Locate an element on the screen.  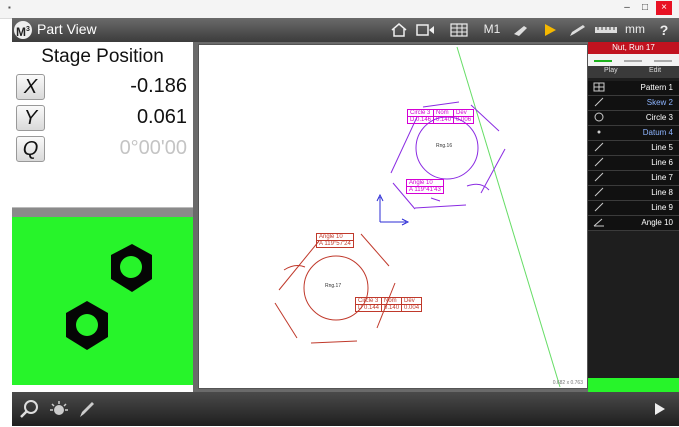
bottom-table-header-nom: Nom is located at coordinates (392, 301).